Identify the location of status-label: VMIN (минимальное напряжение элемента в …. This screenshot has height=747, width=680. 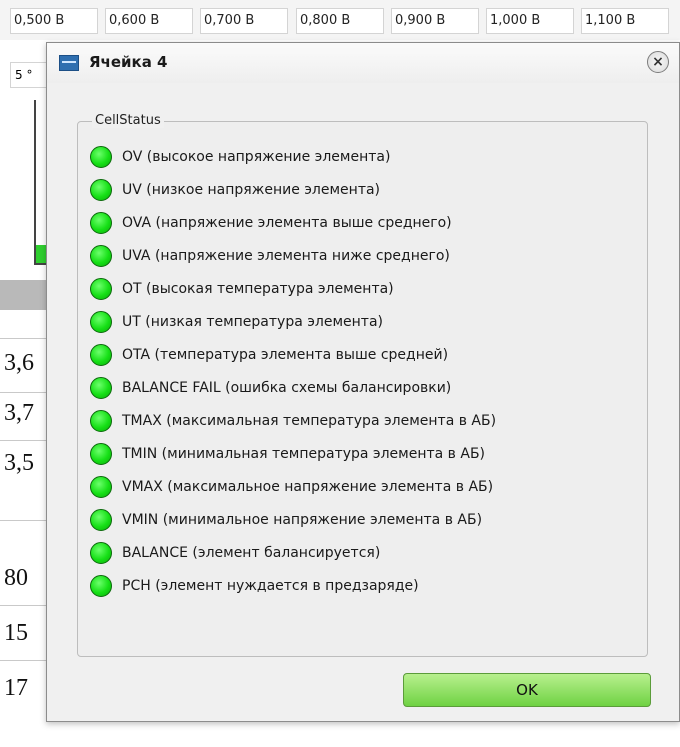
(302, 519).